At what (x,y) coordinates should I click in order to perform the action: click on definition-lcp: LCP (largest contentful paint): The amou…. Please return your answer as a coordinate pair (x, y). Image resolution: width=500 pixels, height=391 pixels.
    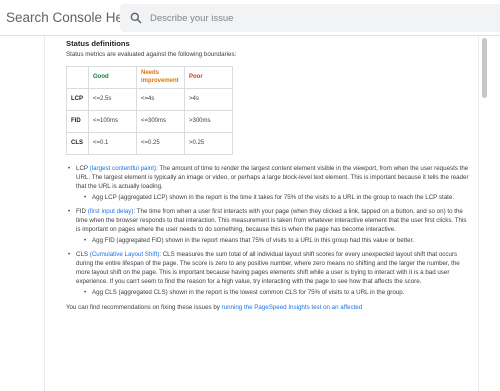
    Looking at the image, I should click on (270, 184).